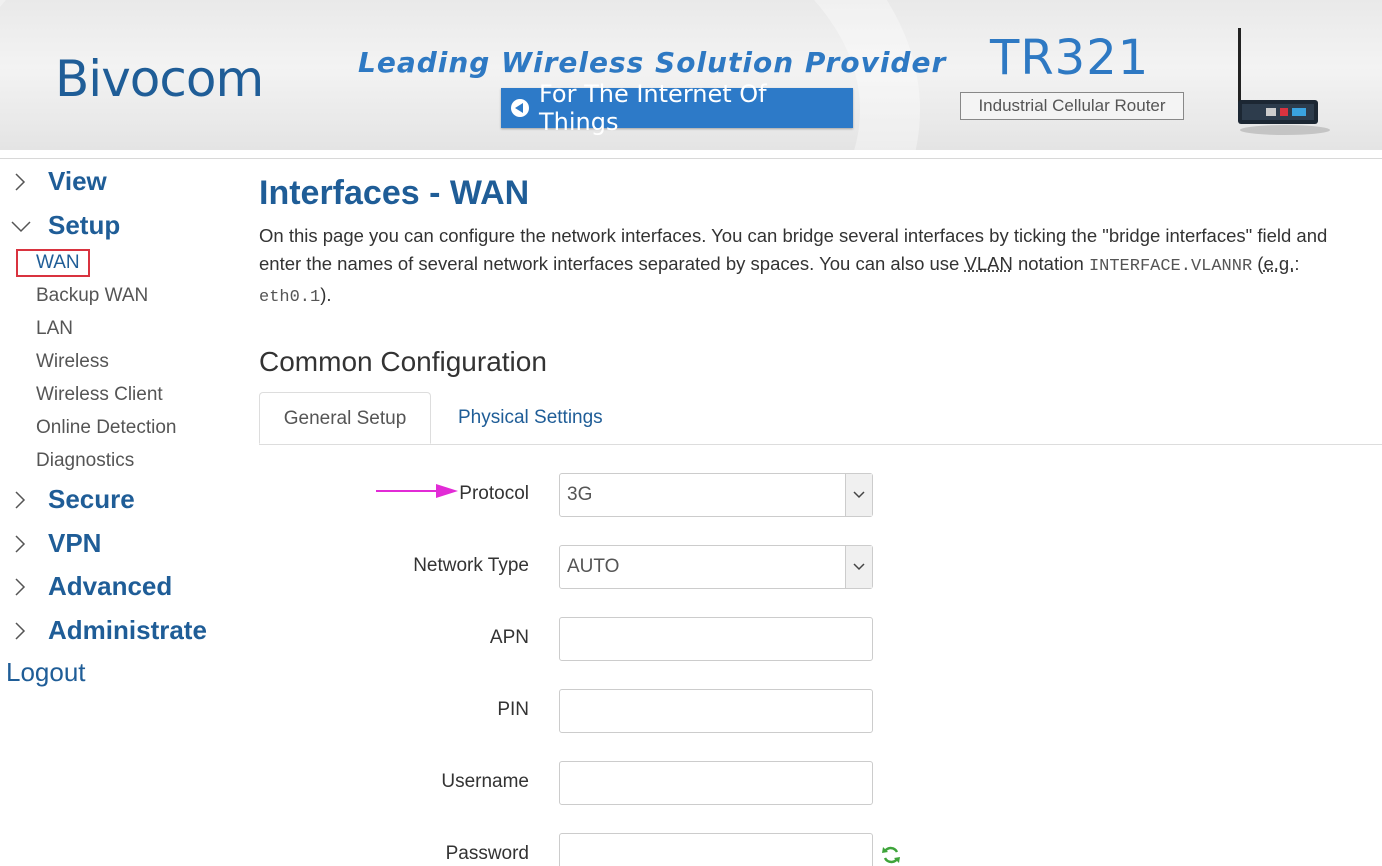 Image resolution: width=1382 pixels, height=866 pixels. Describe the element at coordinates (716, 567) in the screenshot. I see `network-type-select: AUTO` at that location.